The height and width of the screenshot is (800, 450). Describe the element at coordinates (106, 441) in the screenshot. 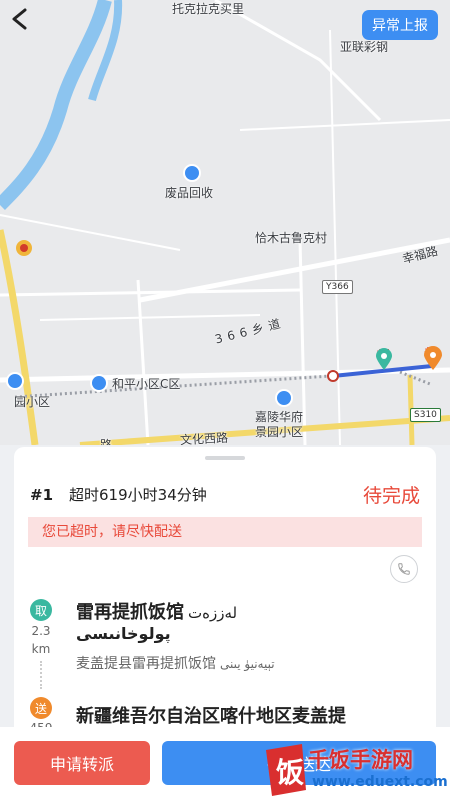

I see `map-label-road: 路` at that location.